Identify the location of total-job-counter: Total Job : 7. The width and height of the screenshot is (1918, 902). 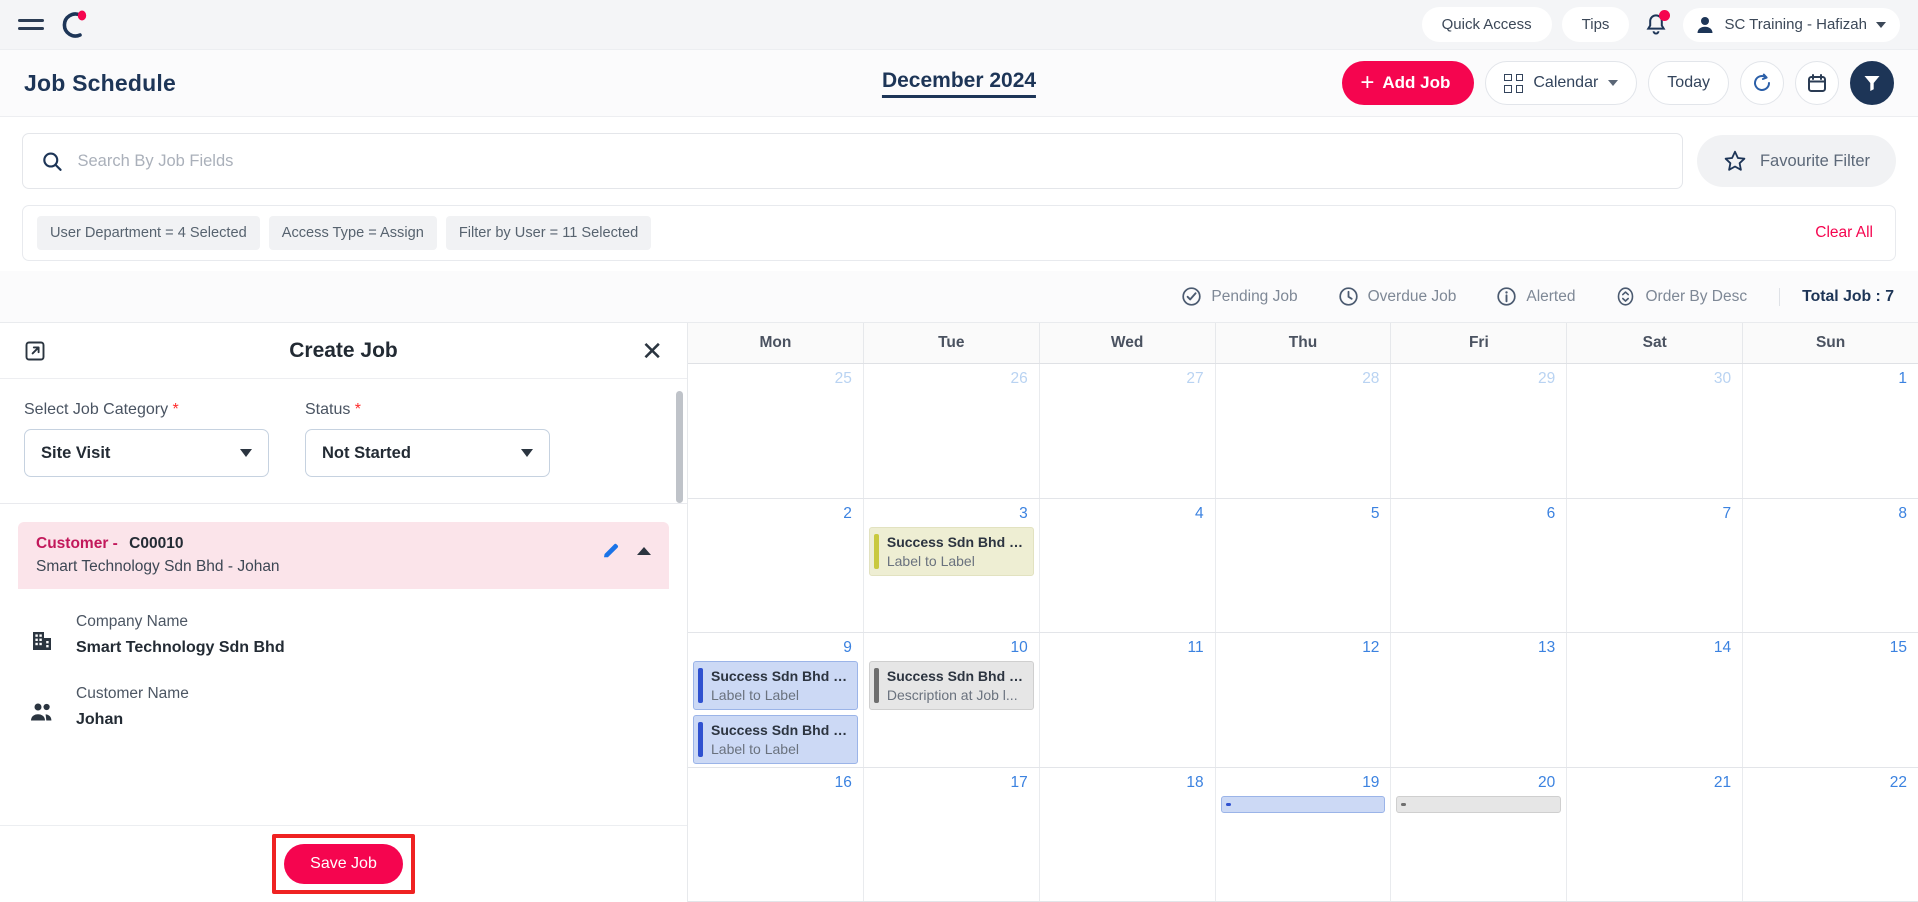
(1836, 296).